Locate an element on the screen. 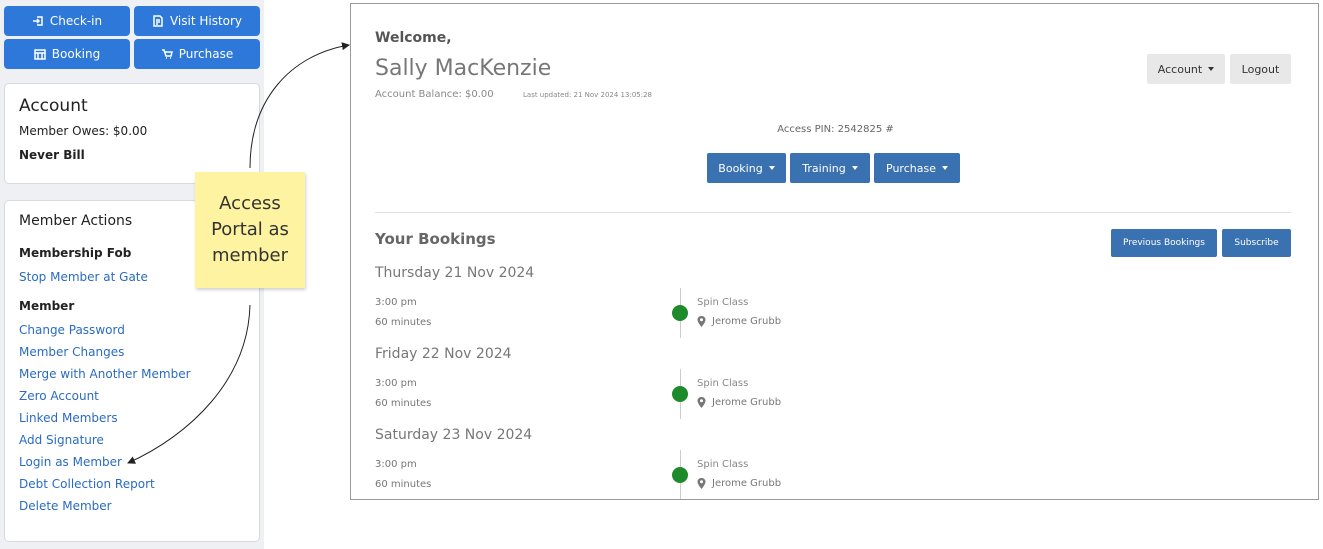  checkin-button: Check-in is located at coordinates (67, 21).